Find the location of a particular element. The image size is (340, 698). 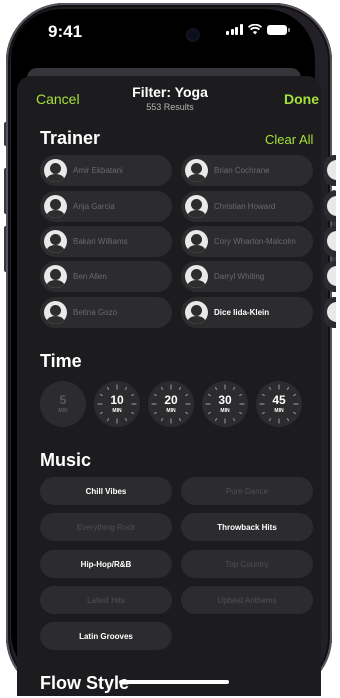

time-option-20: 20 MIN is located at coordinates (171, 404).